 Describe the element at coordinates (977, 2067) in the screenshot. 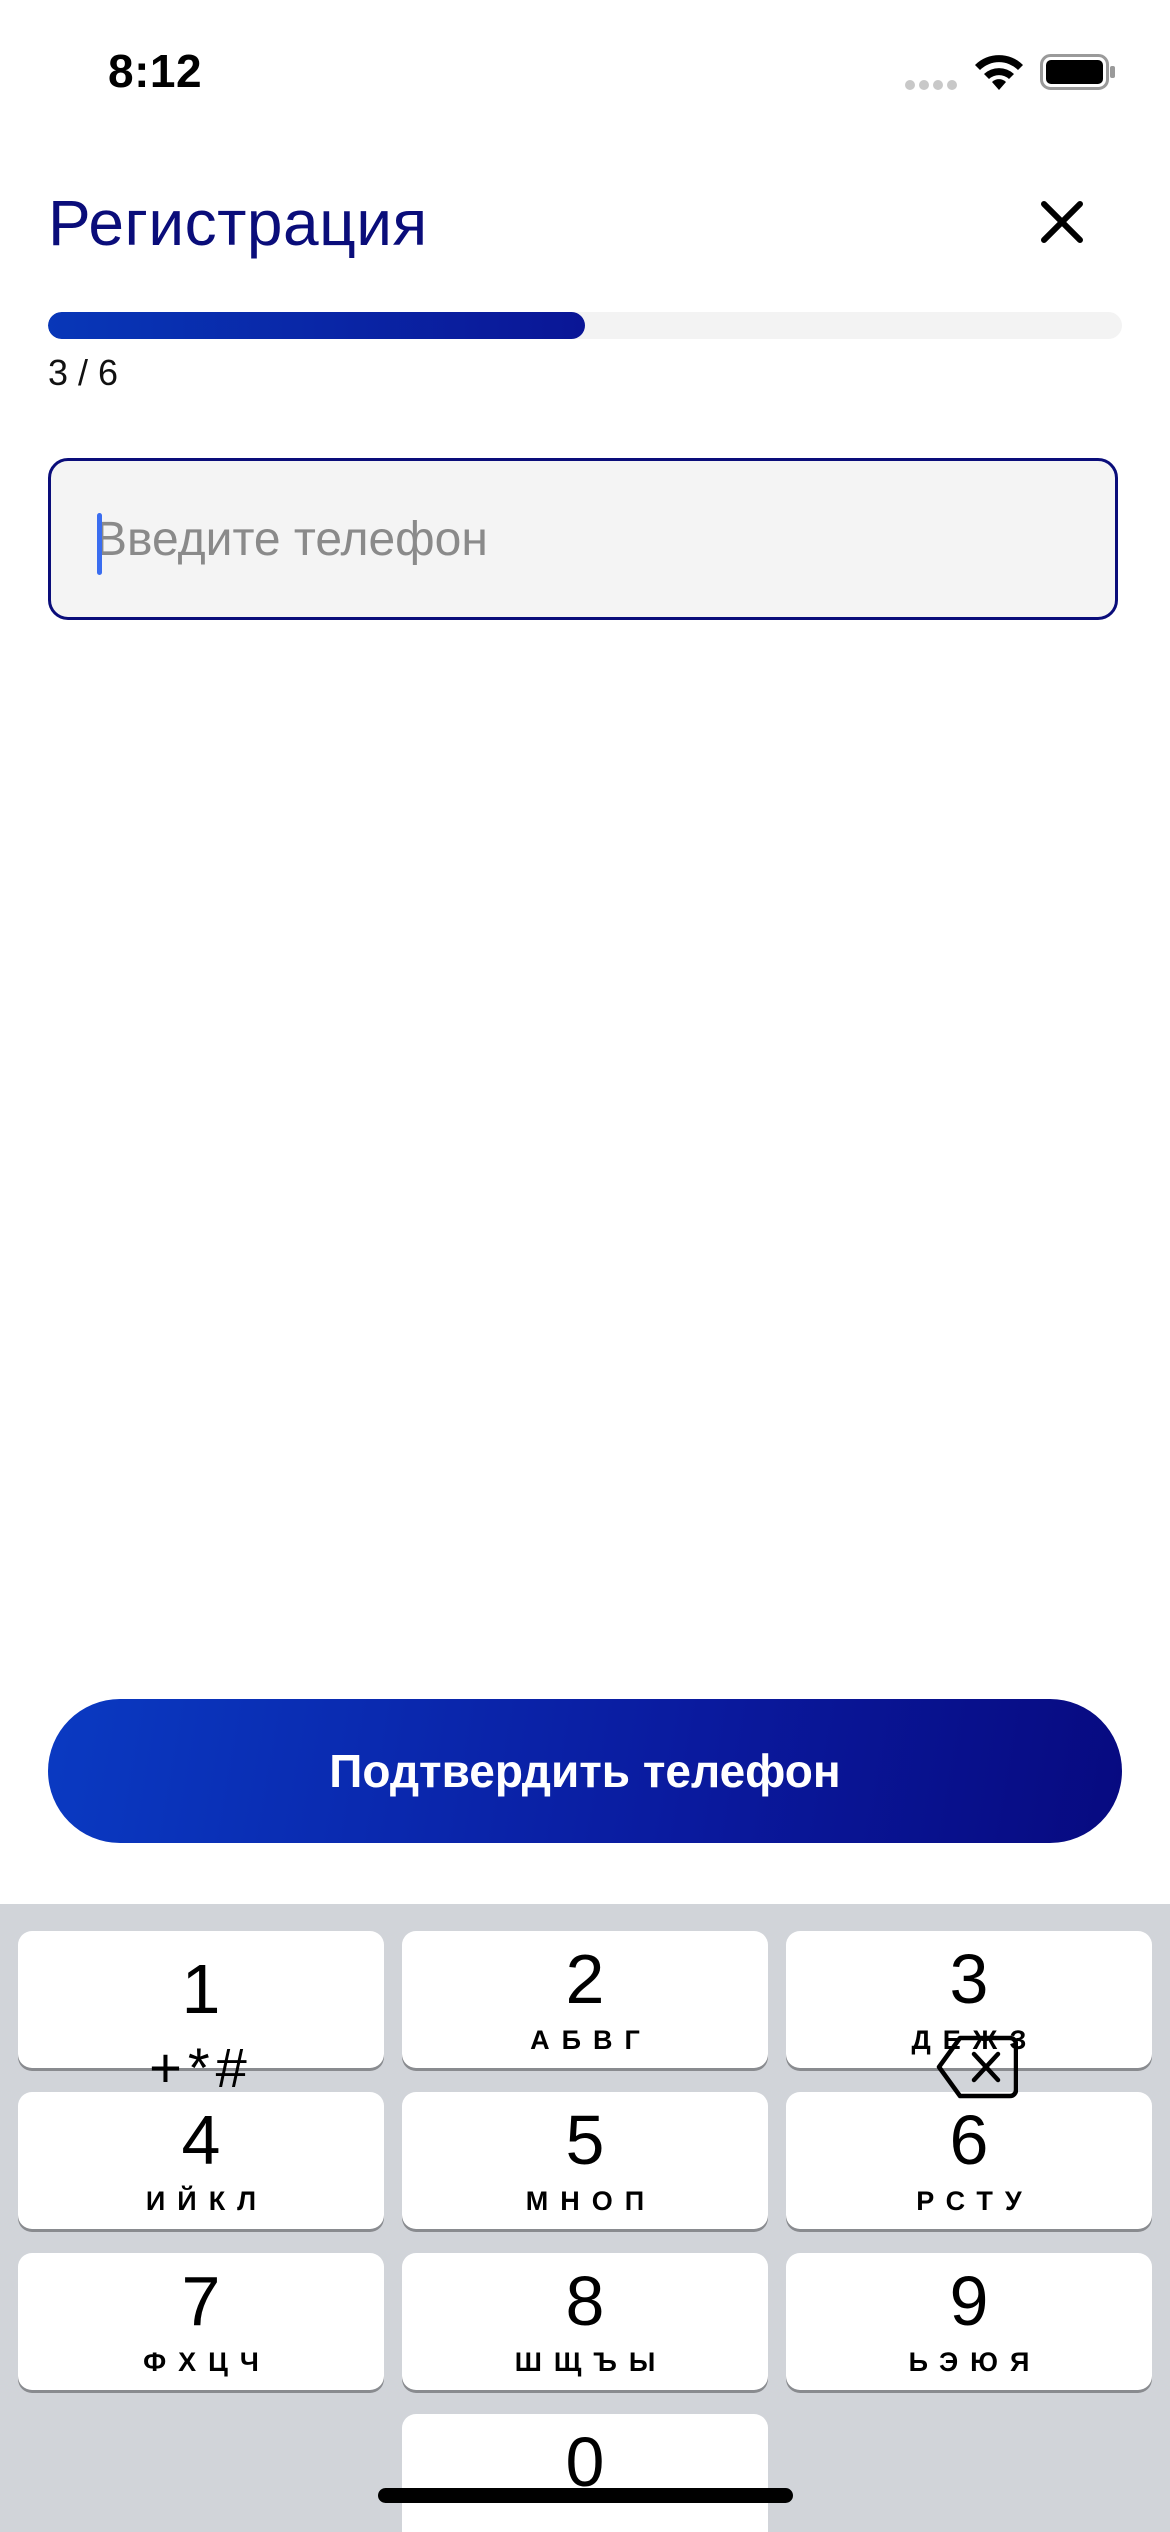

I see `backspace-icon` at that location.